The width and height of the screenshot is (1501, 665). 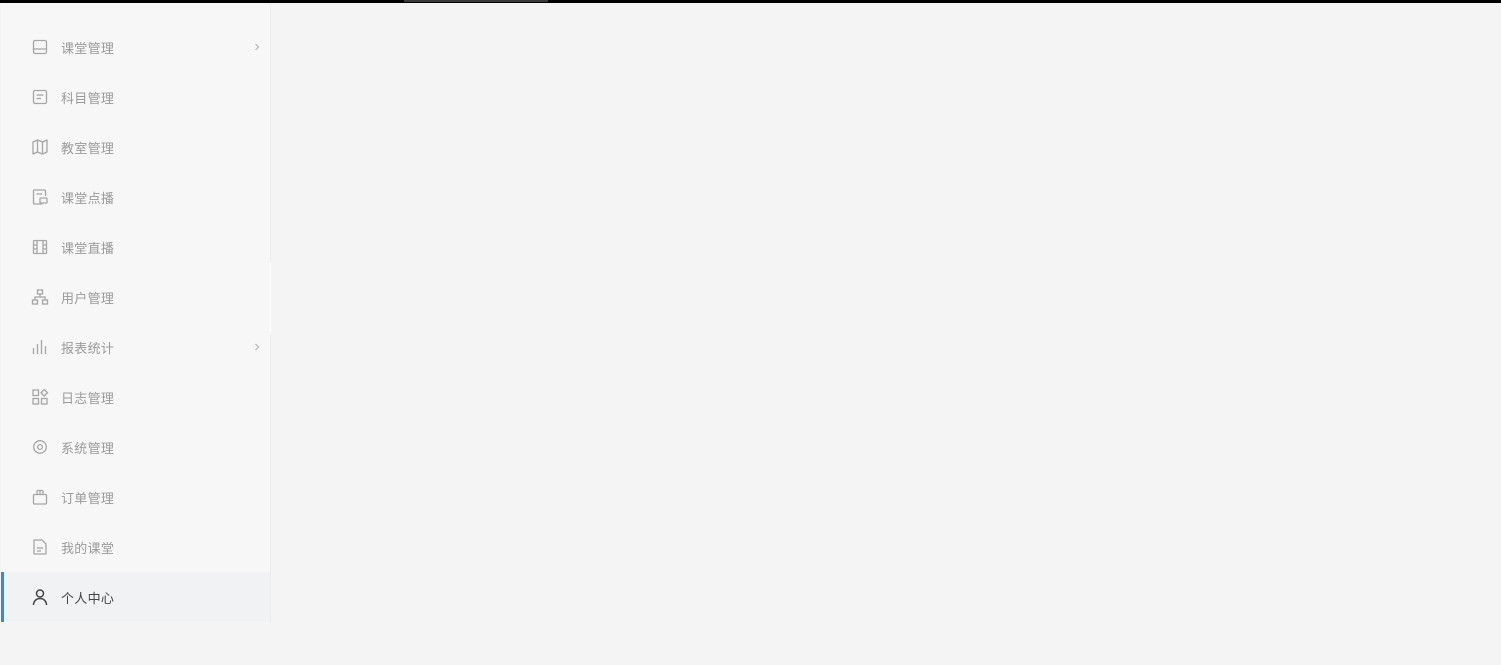 I want to click on sidebar-item-personal-center: 个人中心, so click(x=135, y=597).